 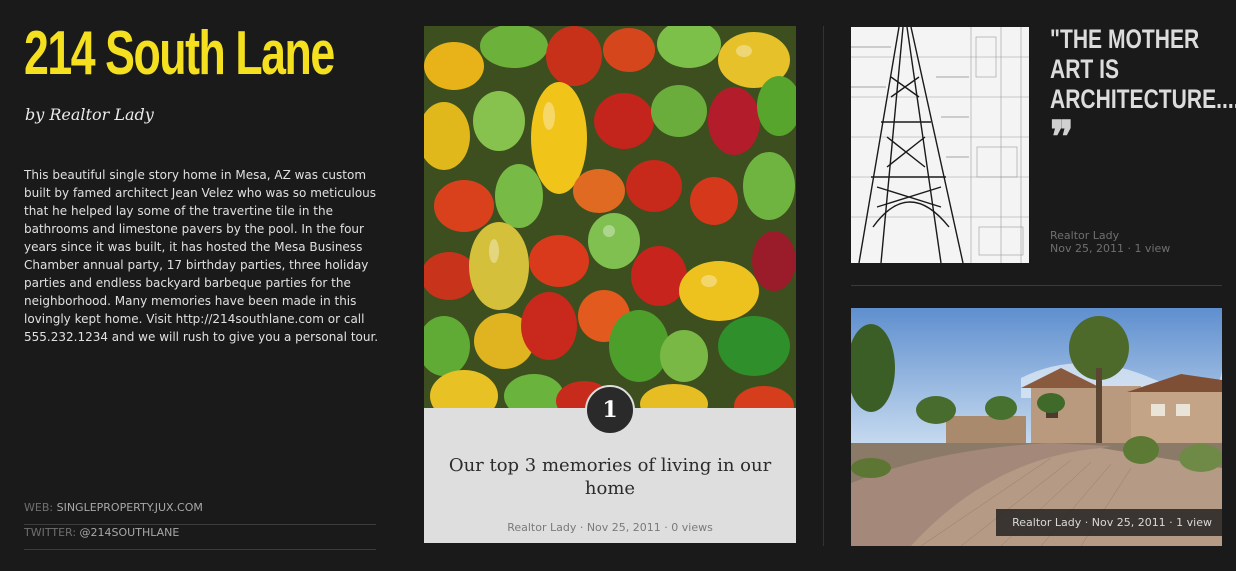 I want to click on column-divider, so click(x=823, y=286).